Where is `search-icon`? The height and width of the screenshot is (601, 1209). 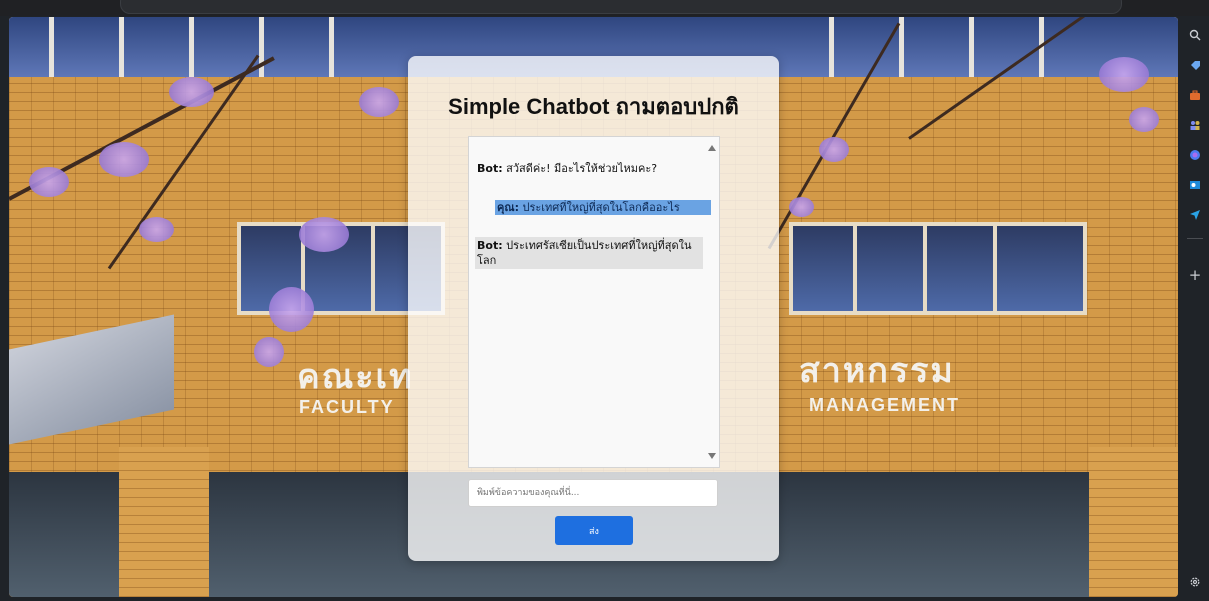 search-icon is located at coordinates (1195, 35).